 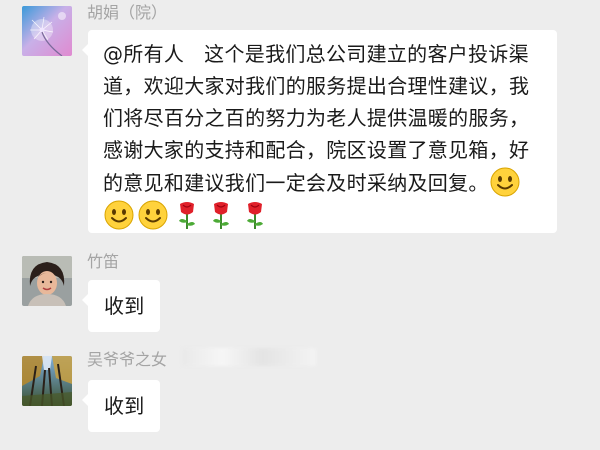 I want to click on dandelion-photo-avatar, so click(x=47, y=31).